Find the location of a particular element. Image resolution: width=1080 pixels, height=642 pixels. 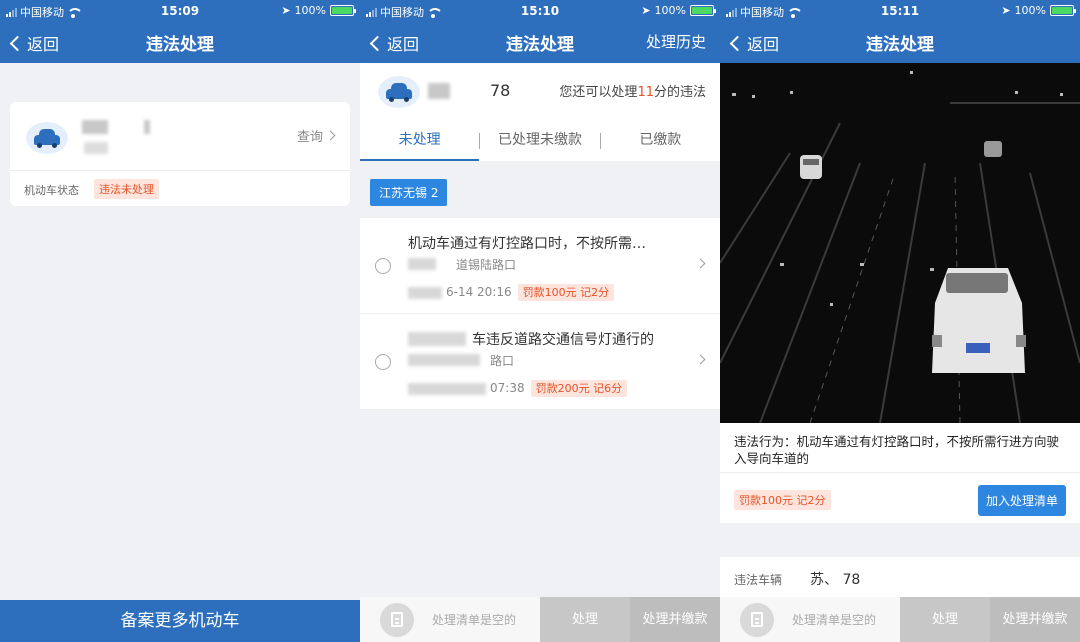

list-item: 车违反道路交通信号灯通行的 路口 07:38 罚款200元 记6分 is located at coordinates (540, 362).